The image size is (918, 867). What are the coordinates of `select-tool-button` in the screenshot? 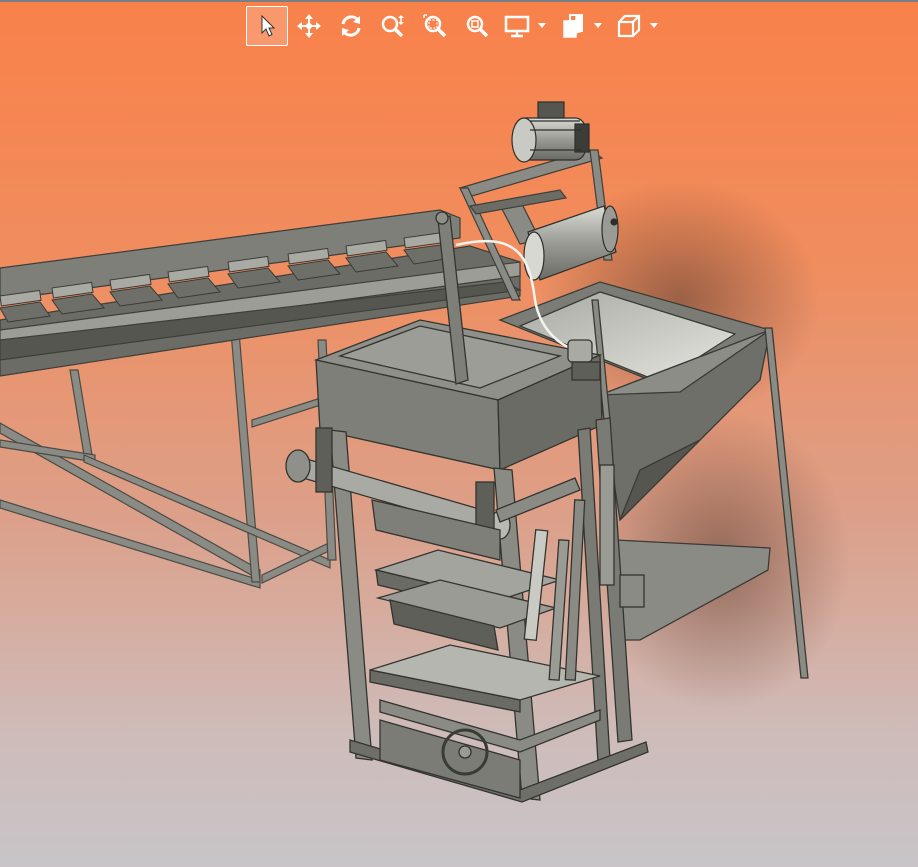 It's located at (267, 26).